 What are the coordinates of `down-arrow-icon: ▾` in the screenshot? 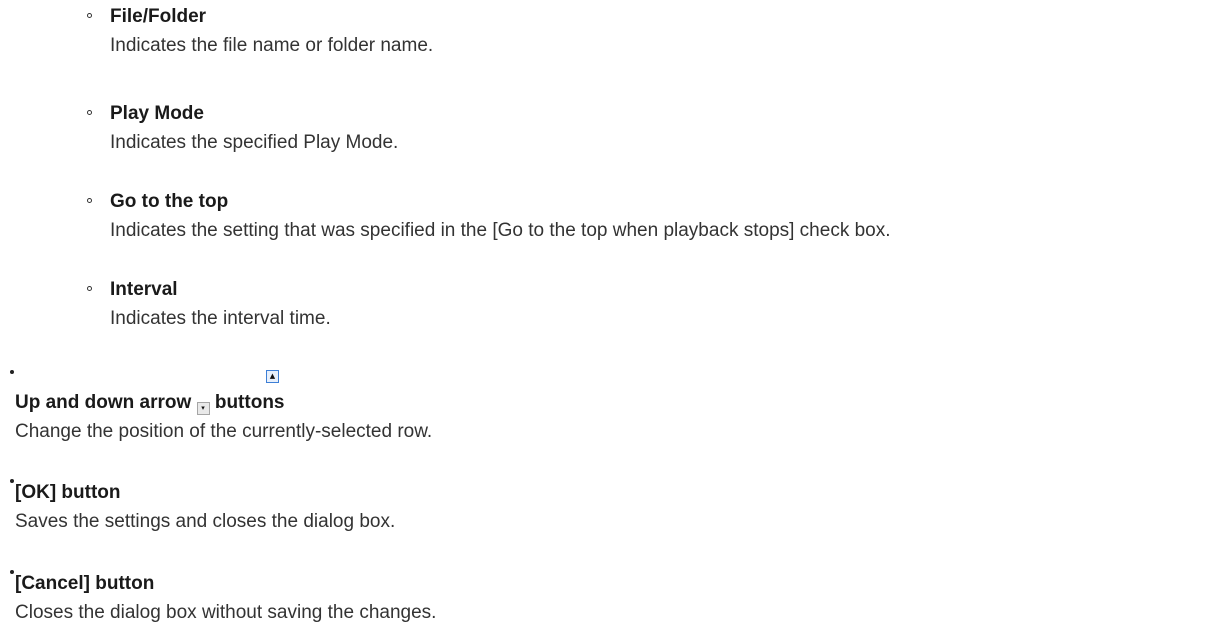 It's located at (203, 408).